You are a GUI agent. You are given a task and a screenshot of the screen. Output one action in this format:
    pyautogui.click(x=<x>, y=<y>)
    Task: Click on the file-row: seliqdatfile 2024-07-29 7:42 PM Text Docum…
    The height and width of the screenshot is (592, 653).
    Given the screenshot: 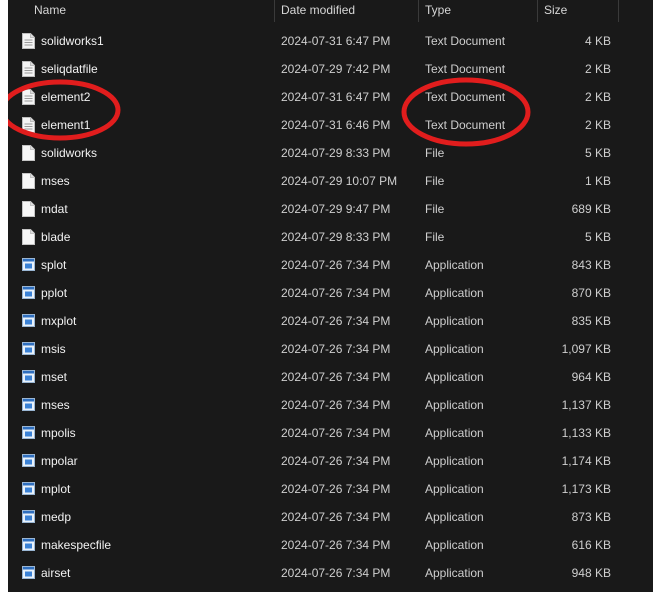 What is the action you would take?
    pyautogui.click(x=330, y=69)
    